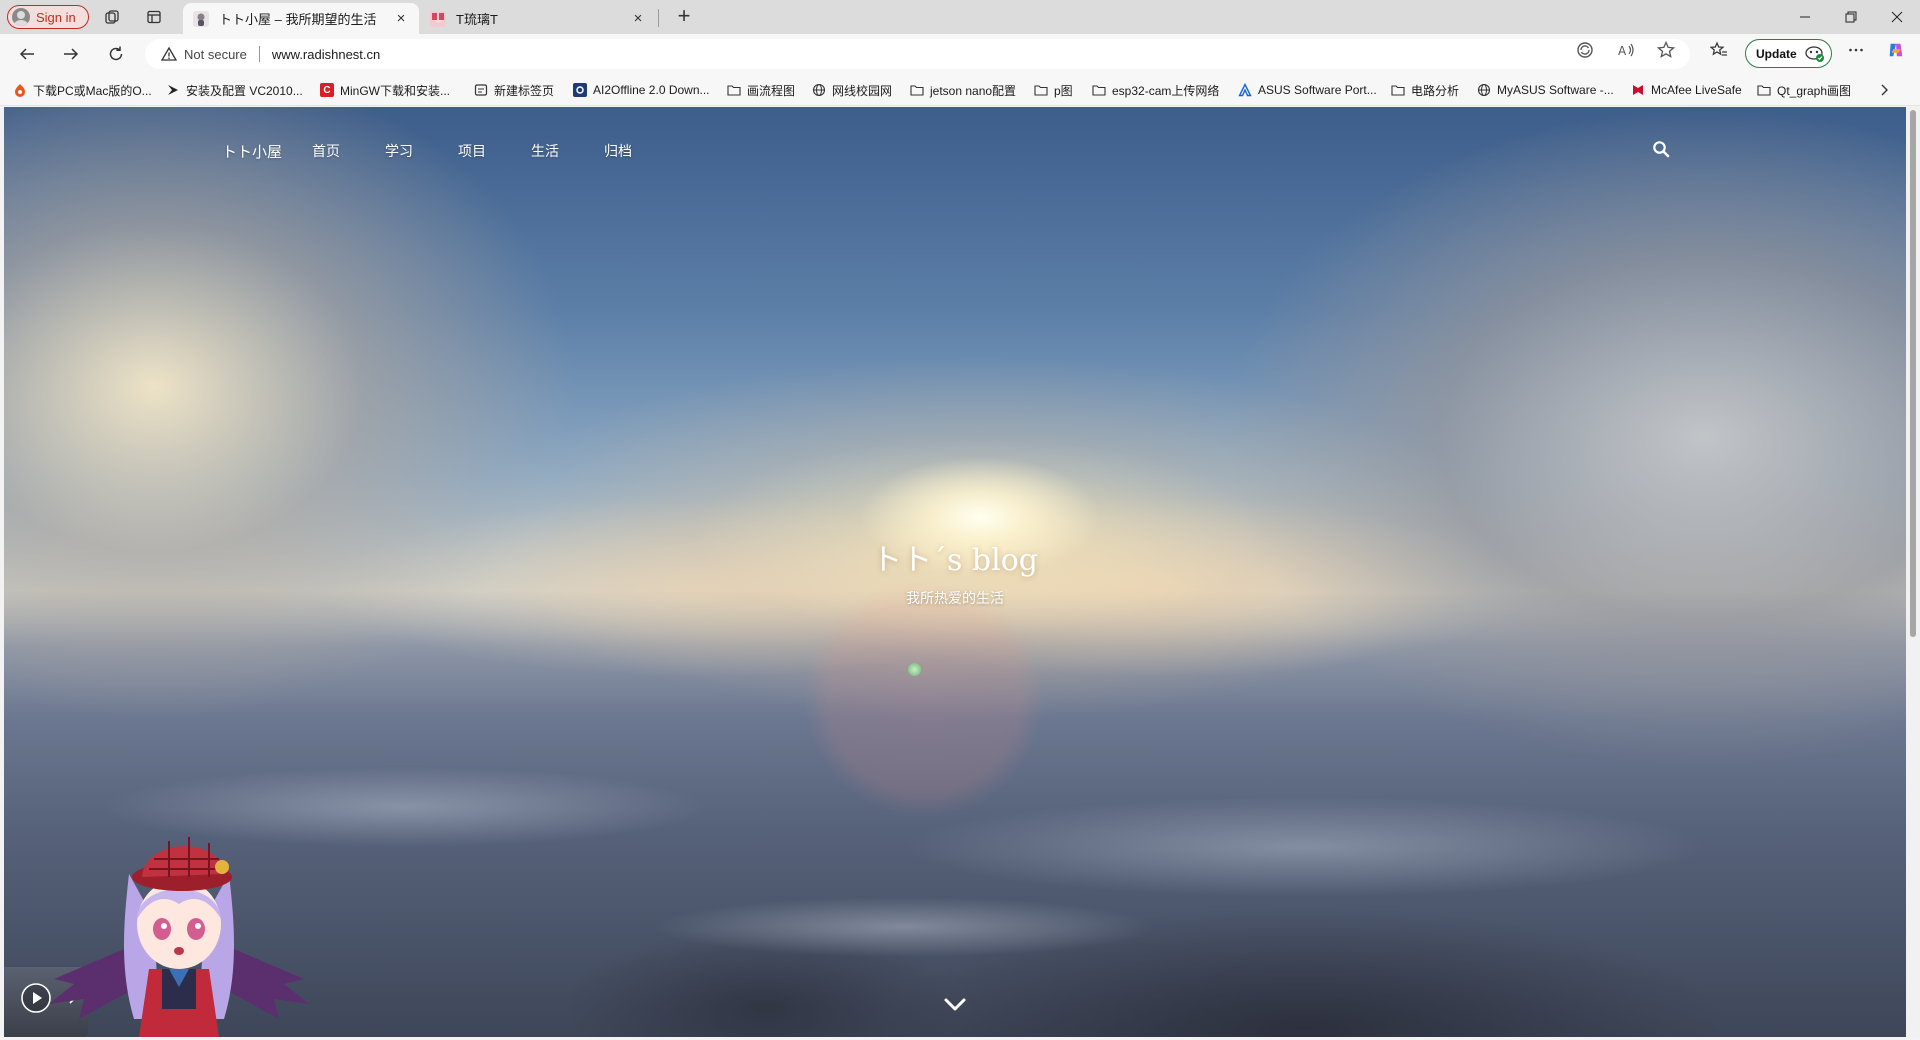 The image size is (1920, 1040). I want to click on site-search-icon, so click(1661, 149).